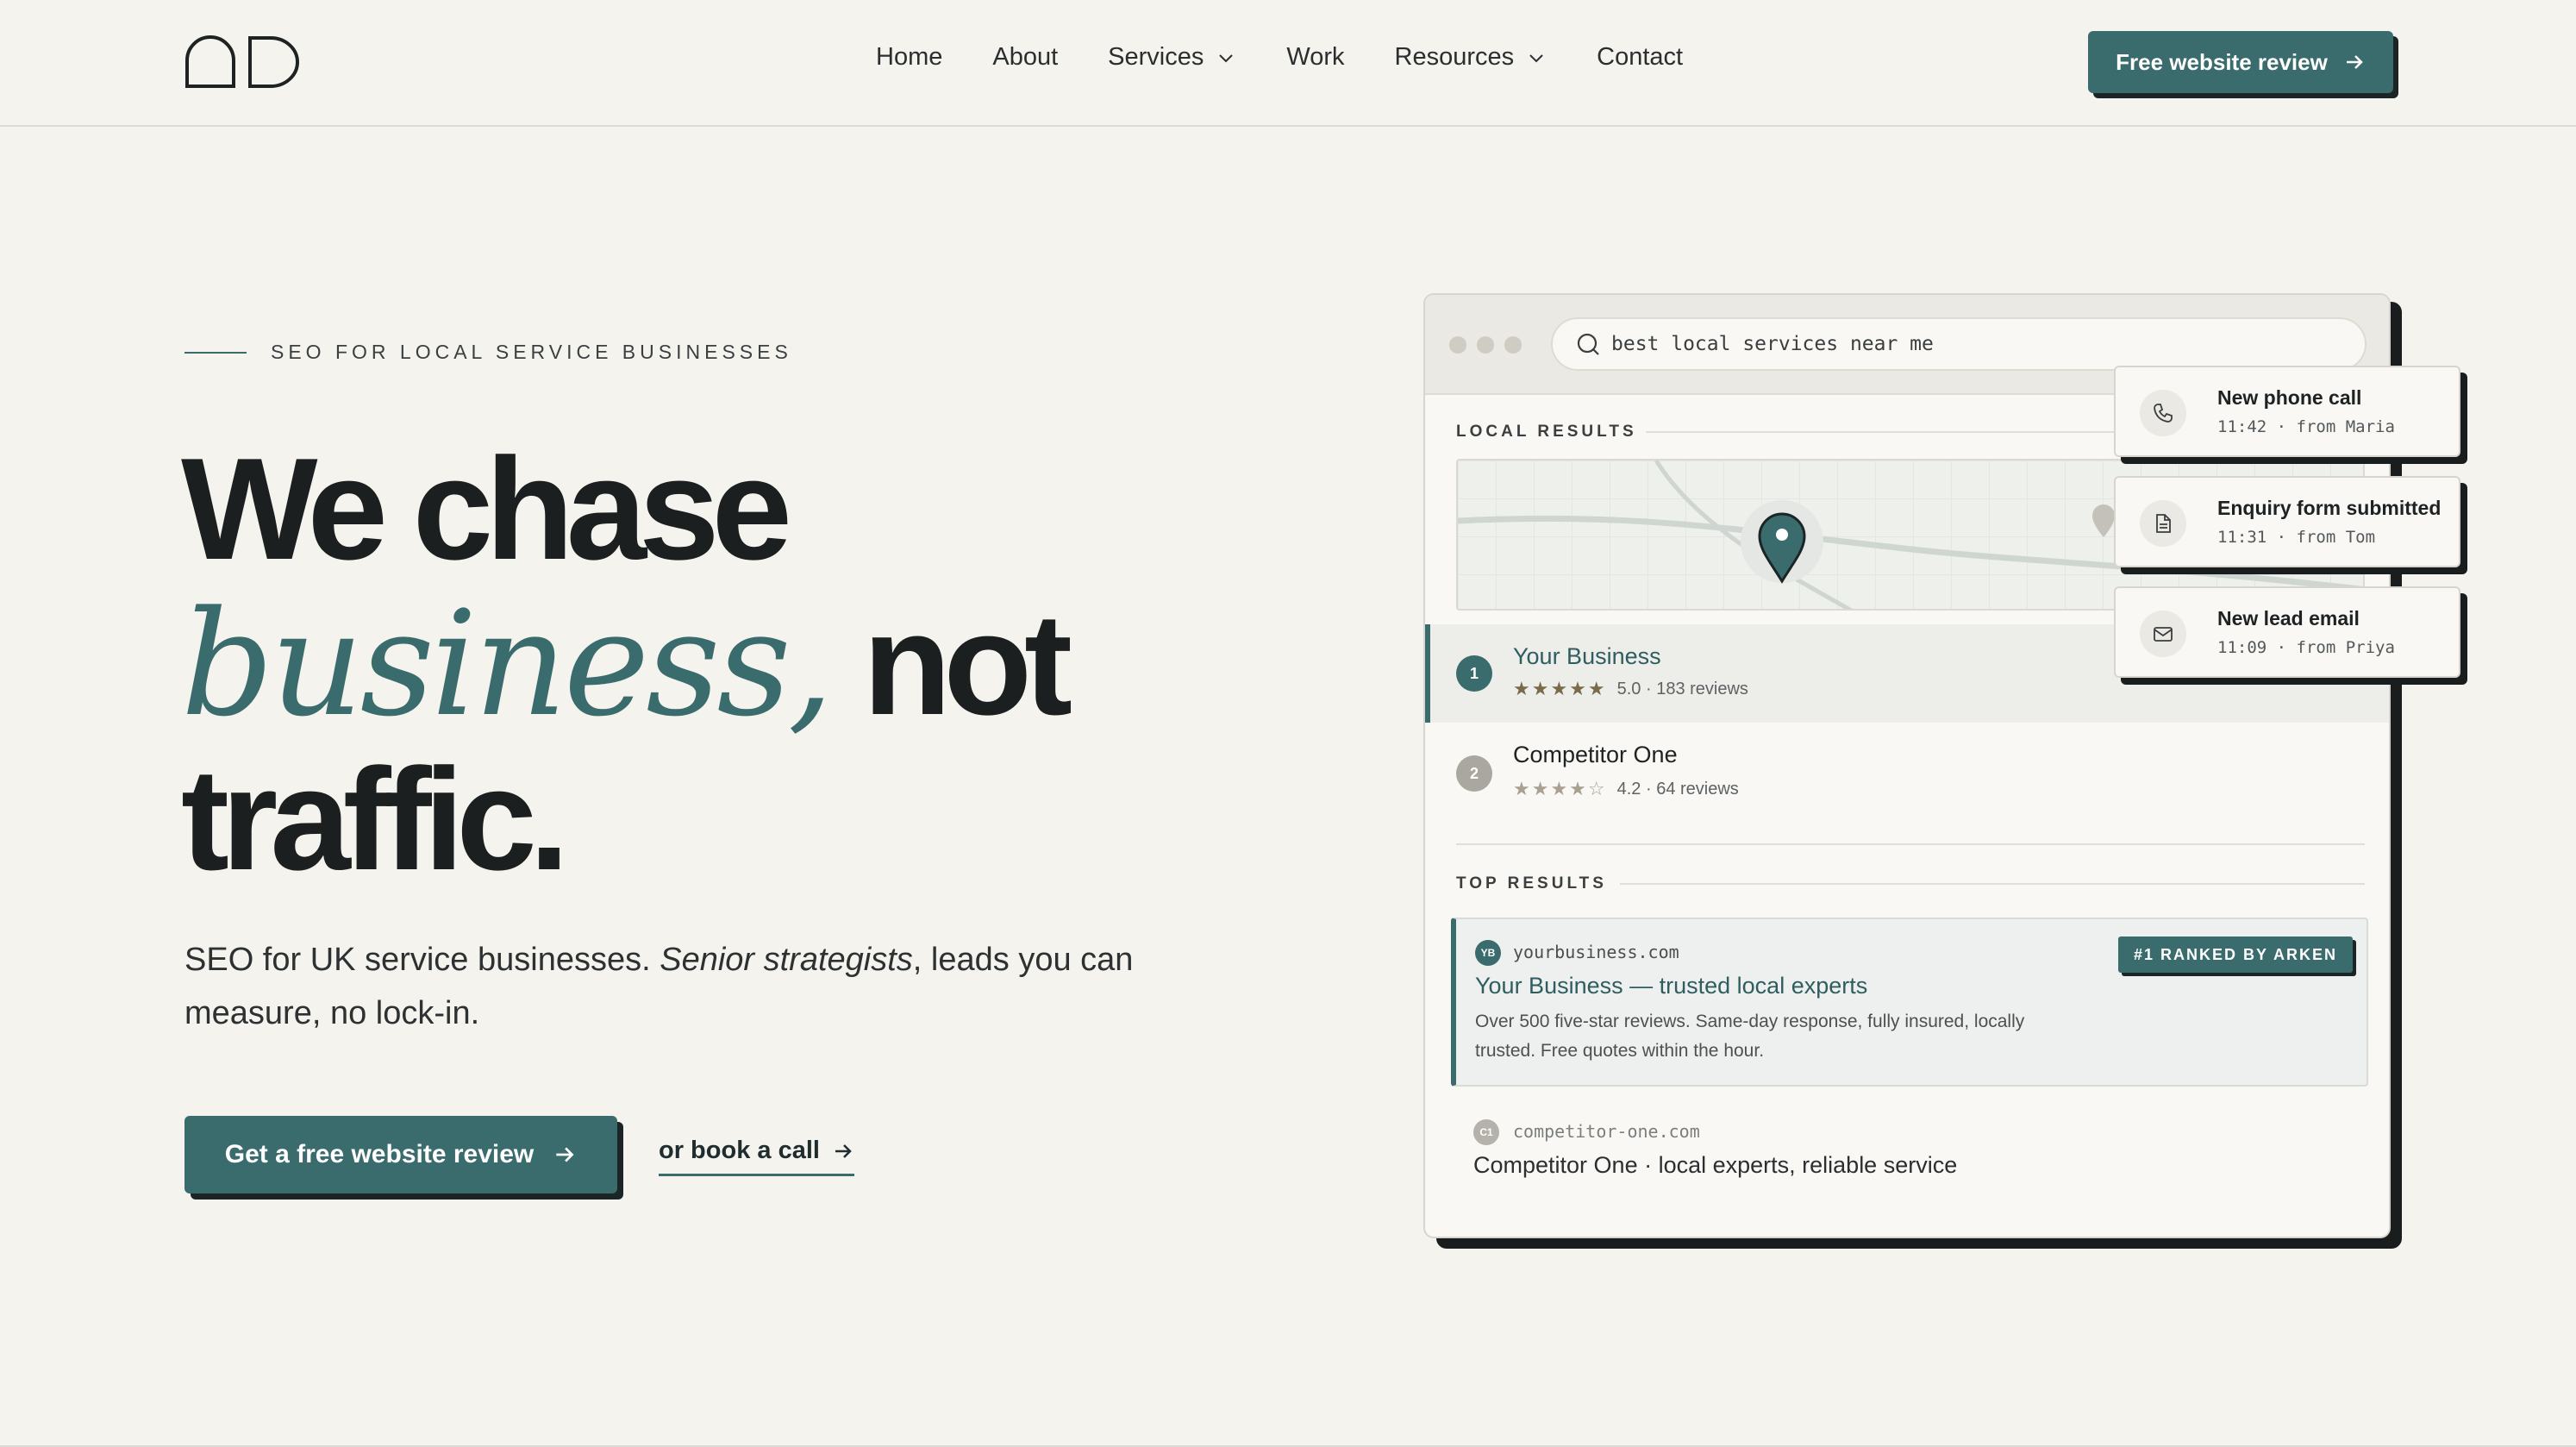 The height and width of the screenshot is (1447, 2576). What do you see at coordinates (1595, 754) in the screenshot?
I see `business-name: Competitor One` at bounding box center [1595, 754].